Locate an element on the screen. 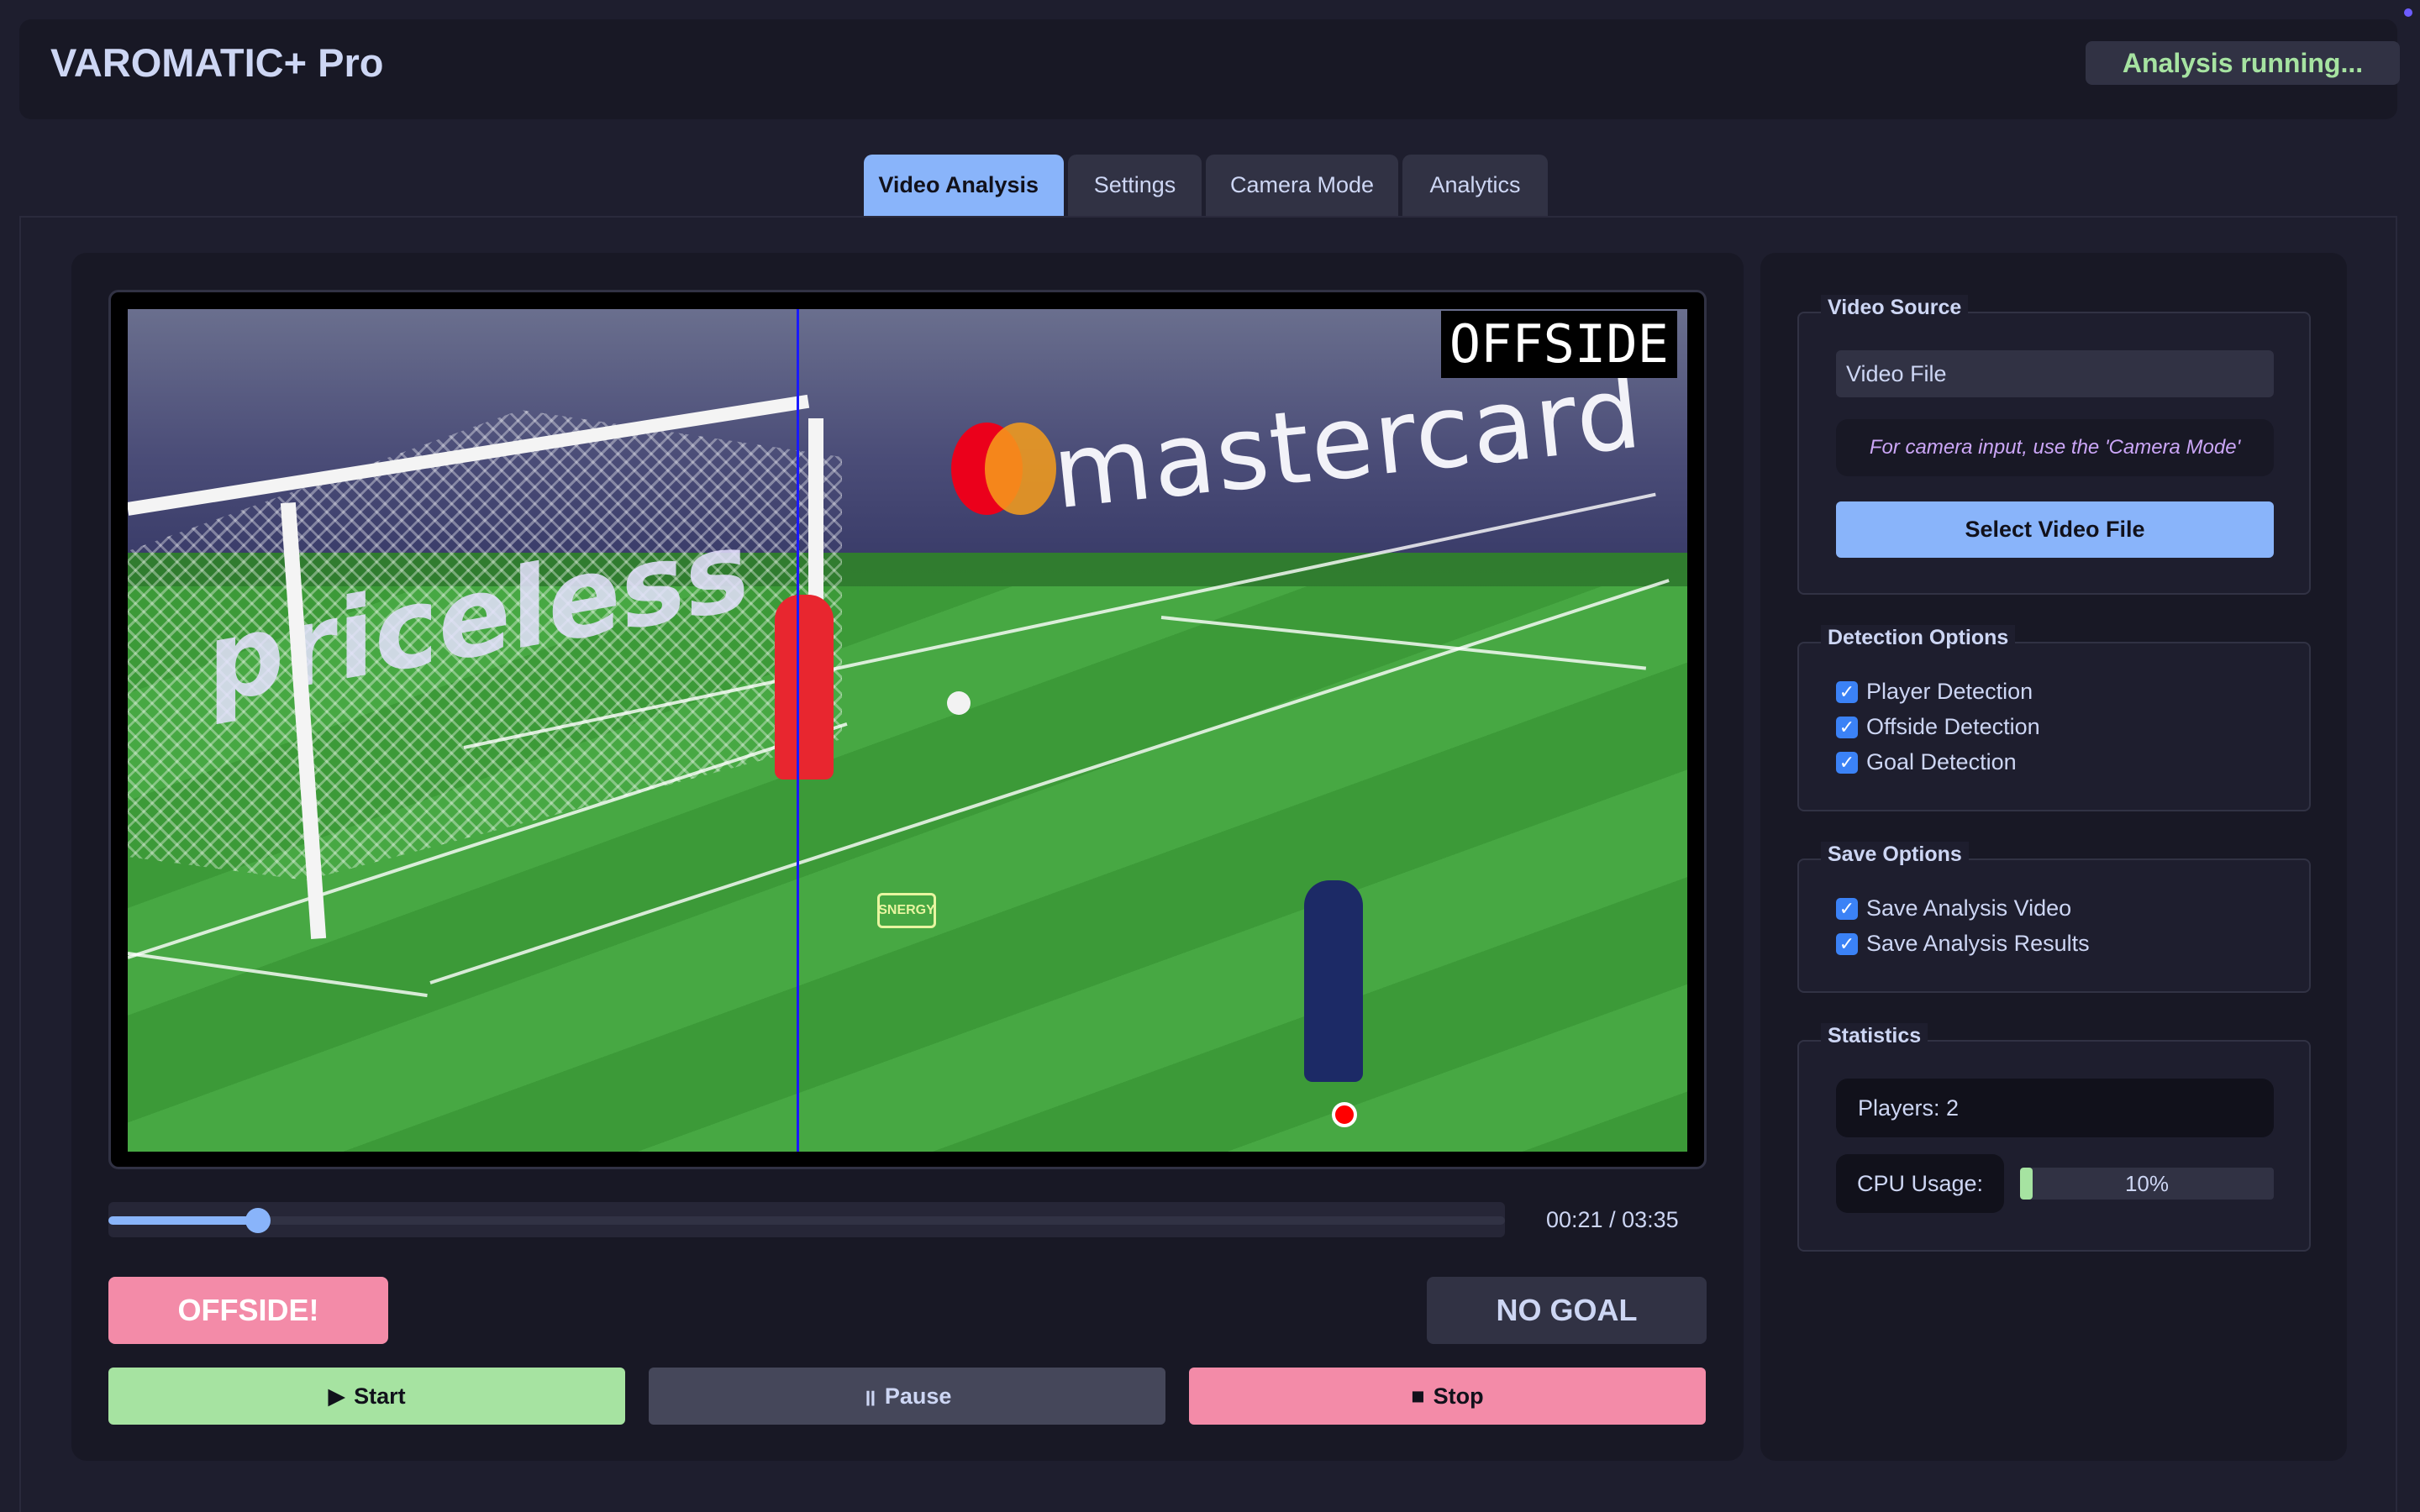 Image resolution: width=2420 pixels, height=1512 pixels. save-analysis-video-checkbox: ✓ Save Analysis Video is located at coordinates (1953, 908).